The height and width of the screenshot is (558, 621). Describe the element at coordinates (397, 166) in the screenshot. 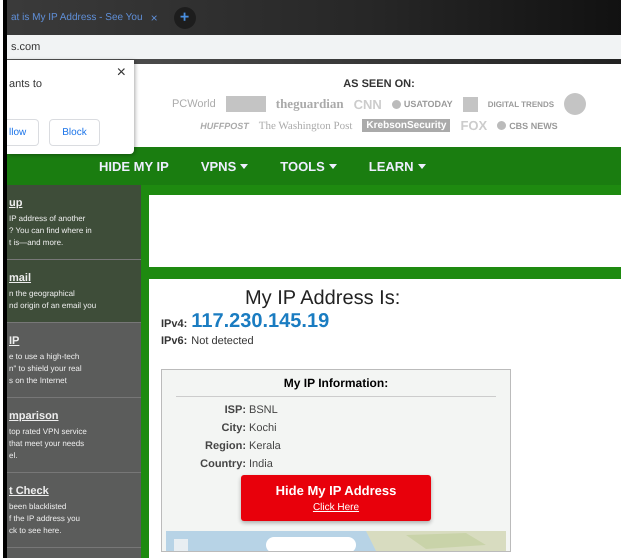

I see `nav-item: LEARN` at that location.